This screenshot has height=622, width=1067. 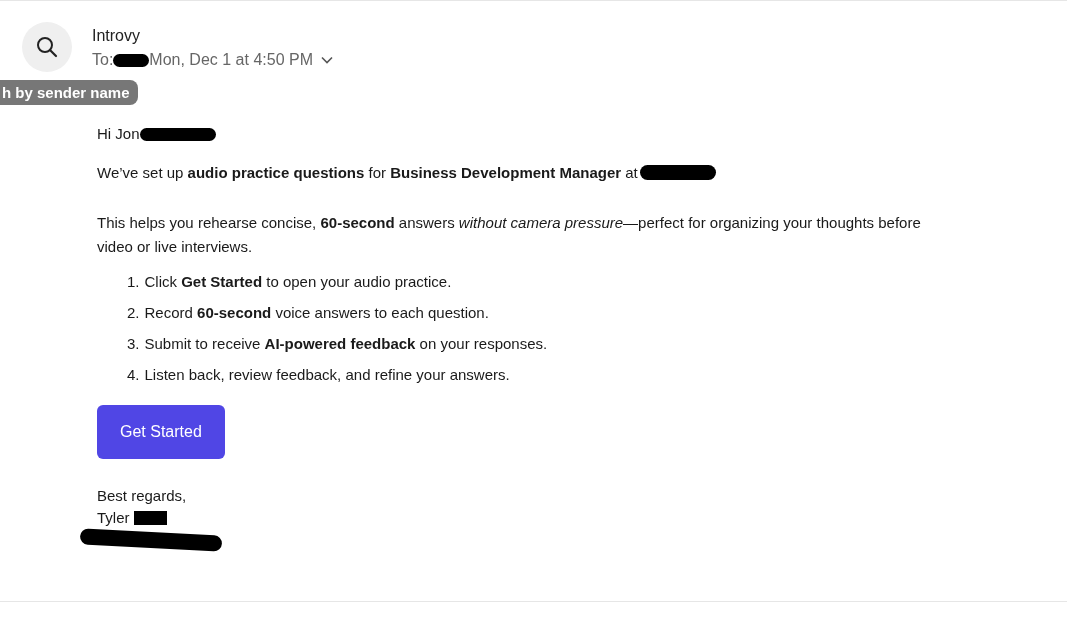 What do you see at coordinates (316, 312) in the screenshot?
I see `list-item-text: Record 60-second voice answers to each question.` at bounding box center [316, 312].